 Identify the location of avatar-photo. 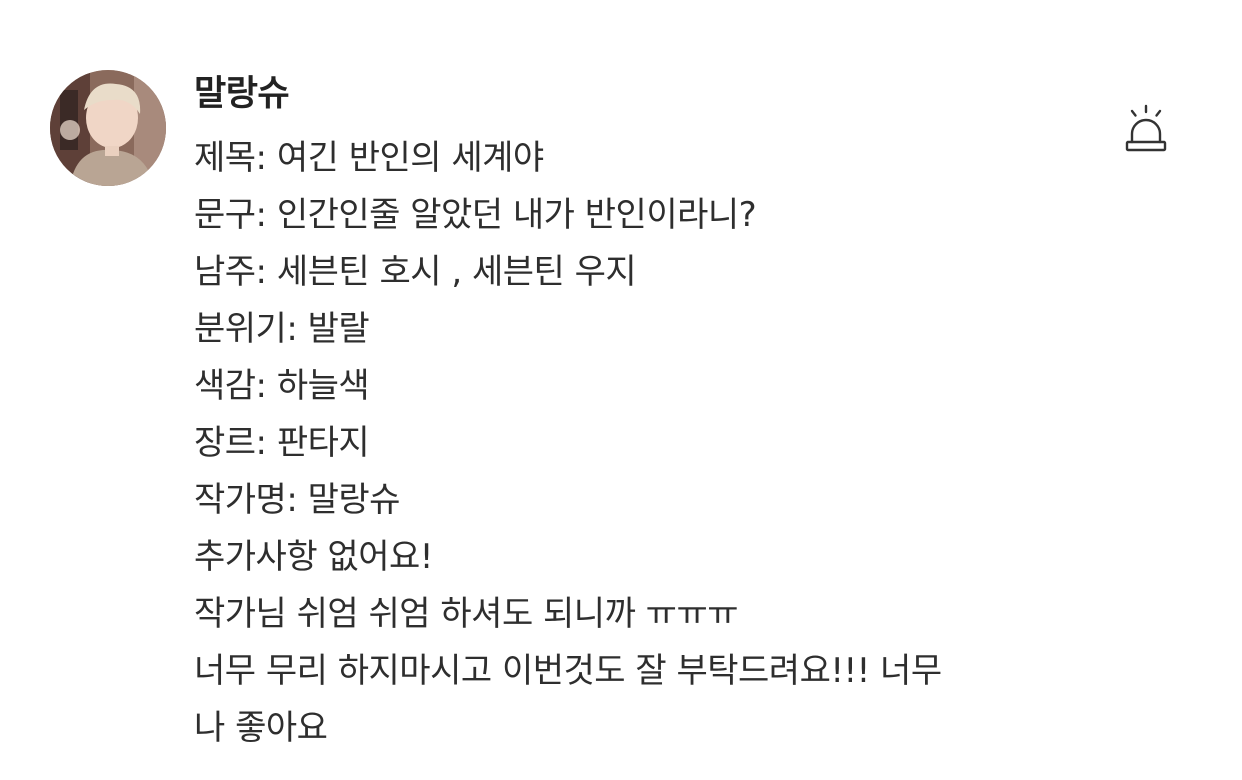
(108, 128).